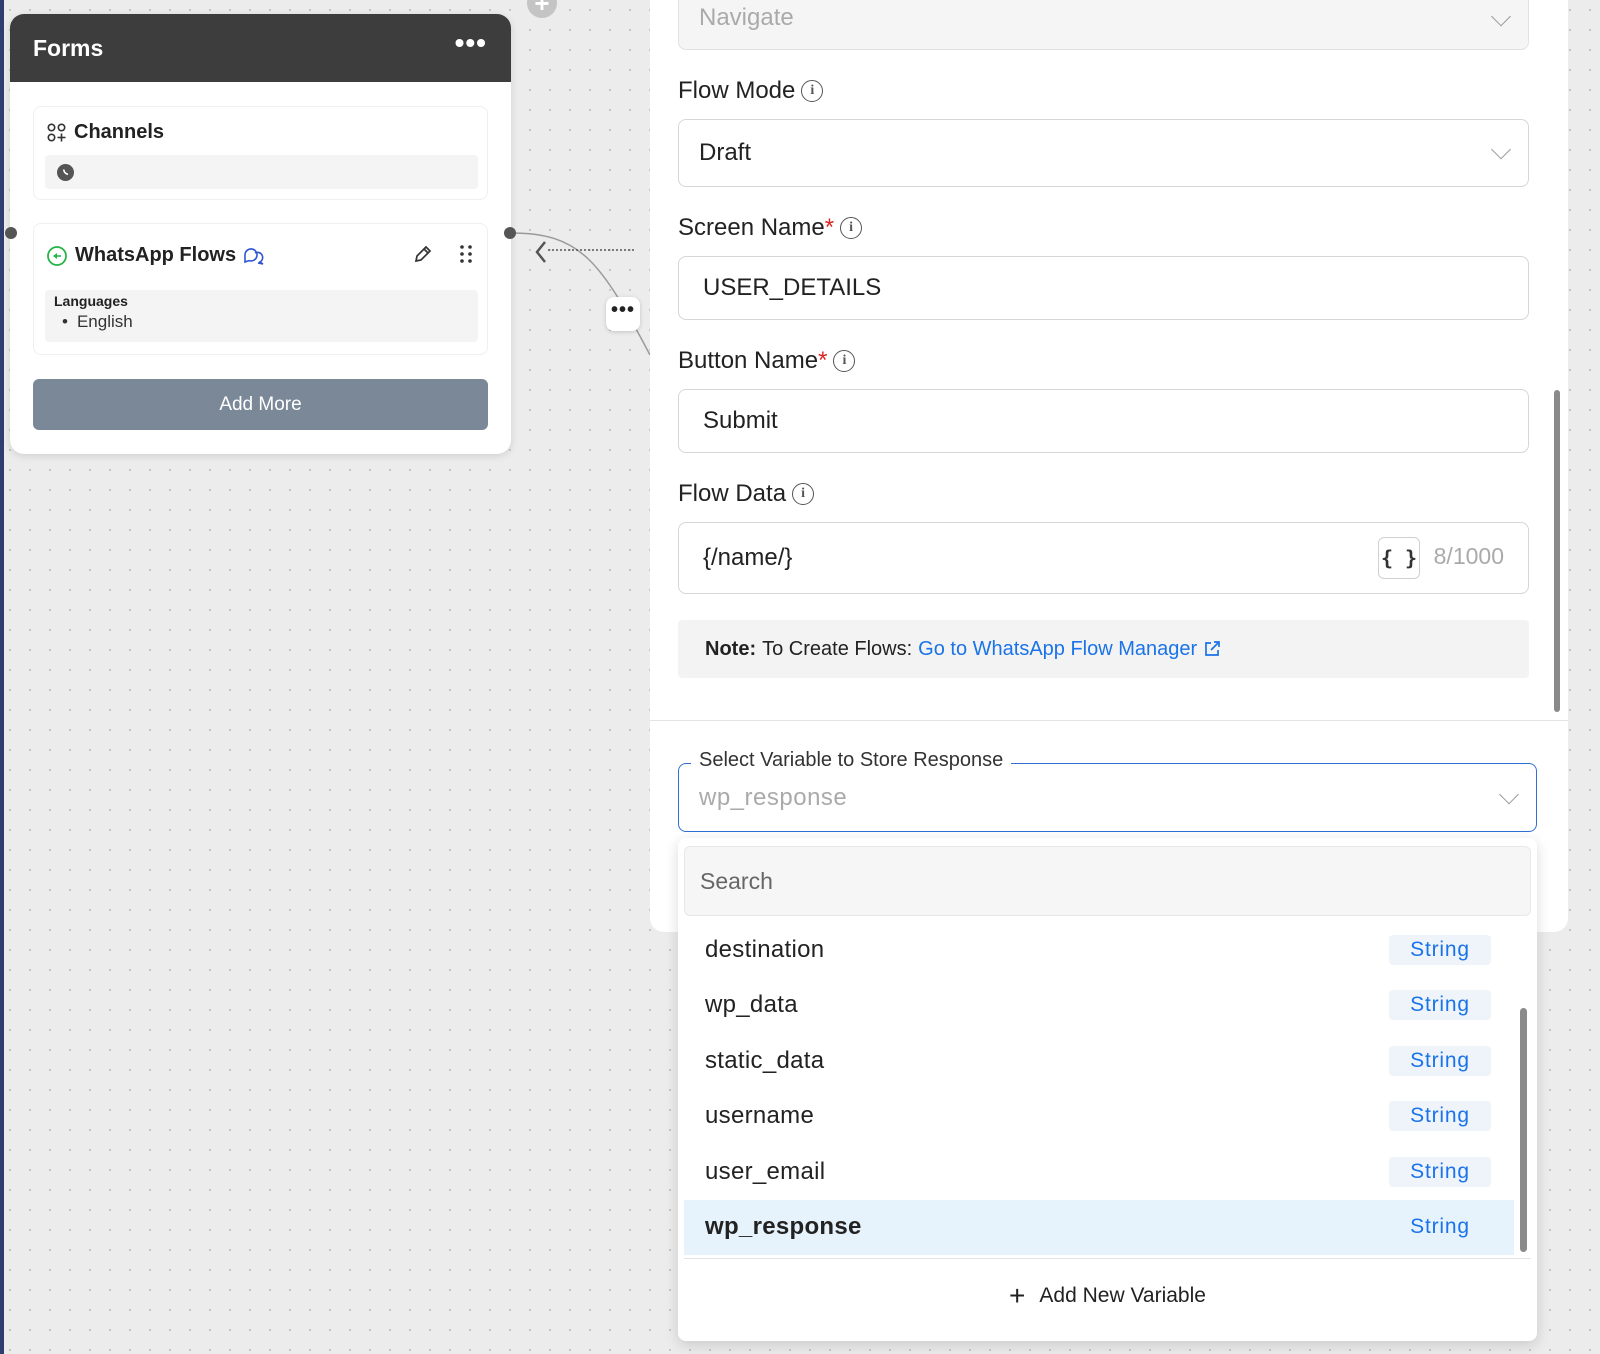 The image size is (1600, 1354). Describe the element at coordinates (260, 153) in the screenshot. I see `channels-section: Channels` at that location.